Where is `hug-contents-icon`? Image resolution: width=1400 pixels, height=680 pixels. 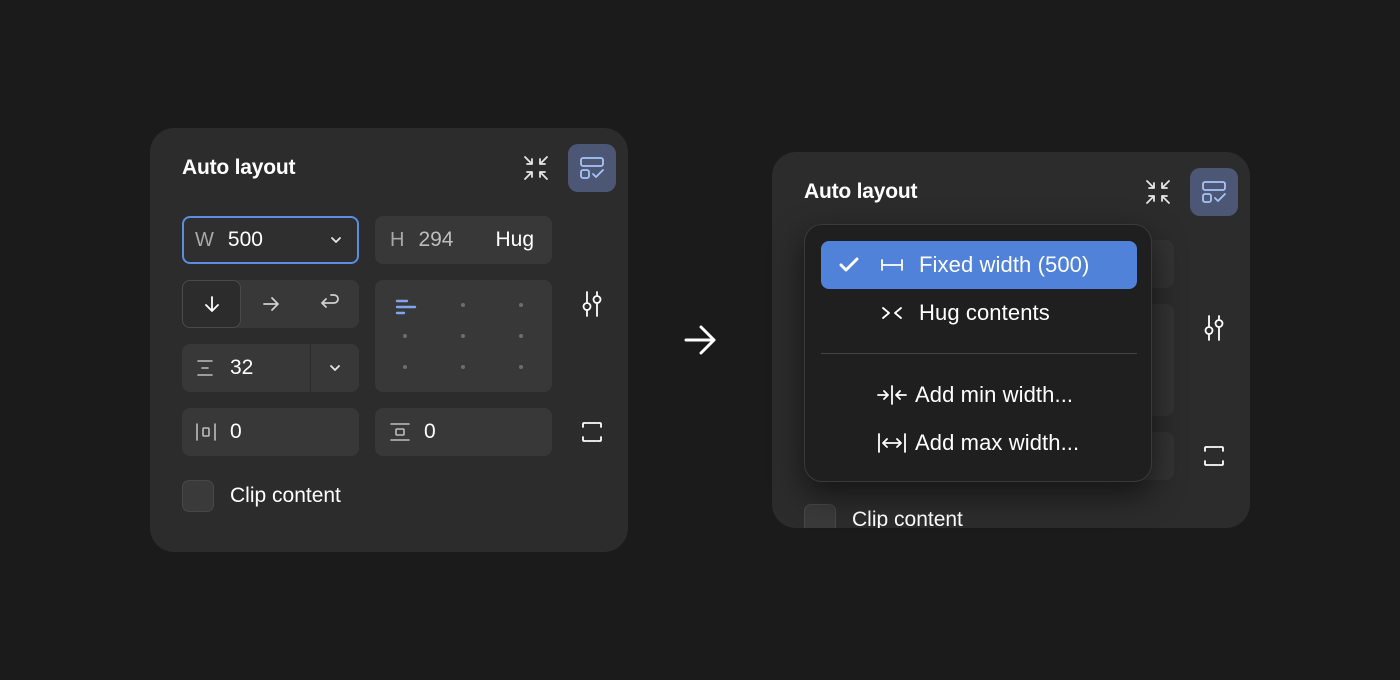
hug-contents-icon is located at coordinates (892, 313).